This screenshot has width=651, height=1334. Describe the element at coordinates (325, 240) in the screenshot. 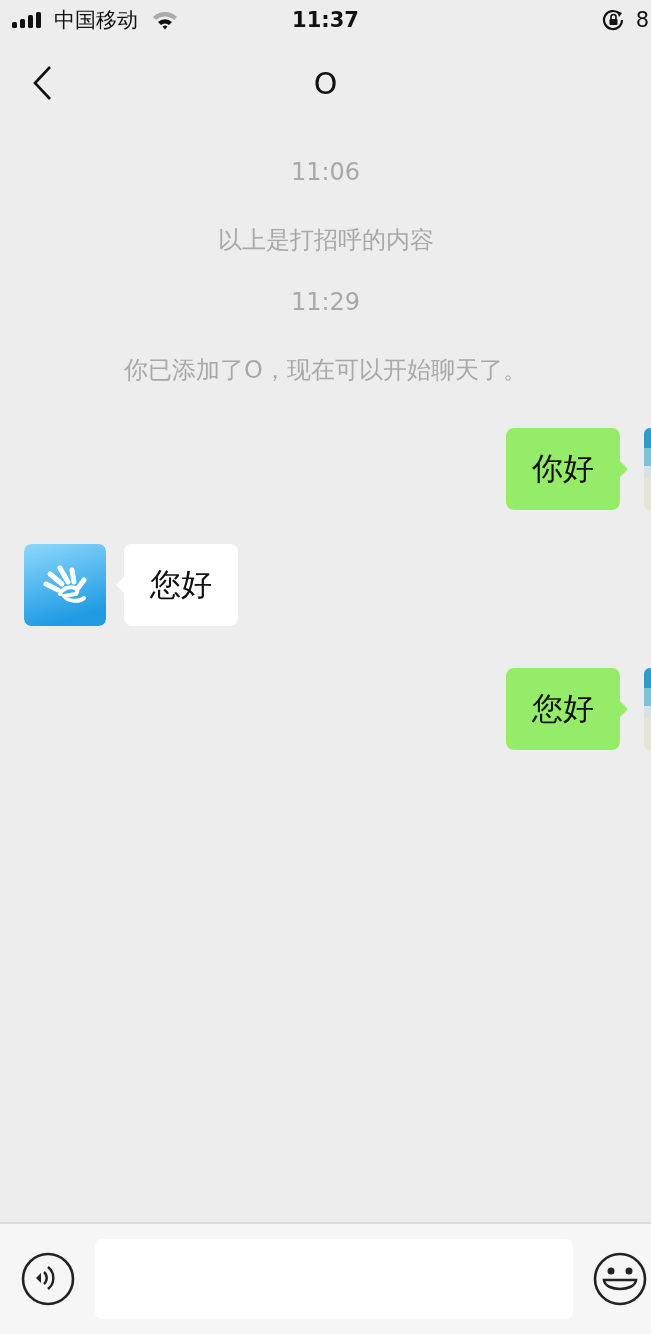

I see `system-message: 以上是打招呼的内容` at that location.